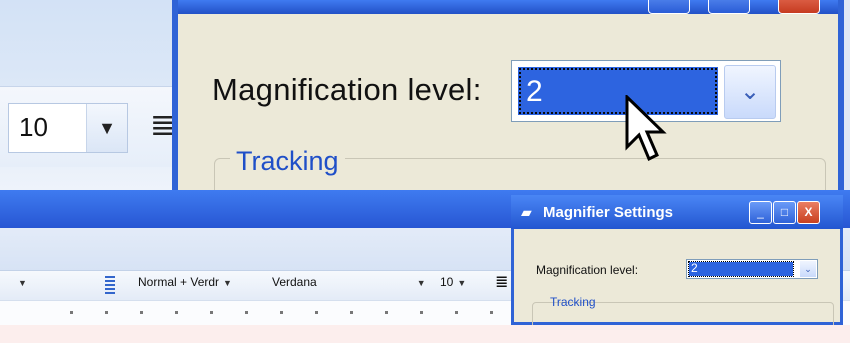  Describe the element at coordinates (526, 212) in the screenshot. I see `magnifier-app-icon: ▰` at that location.